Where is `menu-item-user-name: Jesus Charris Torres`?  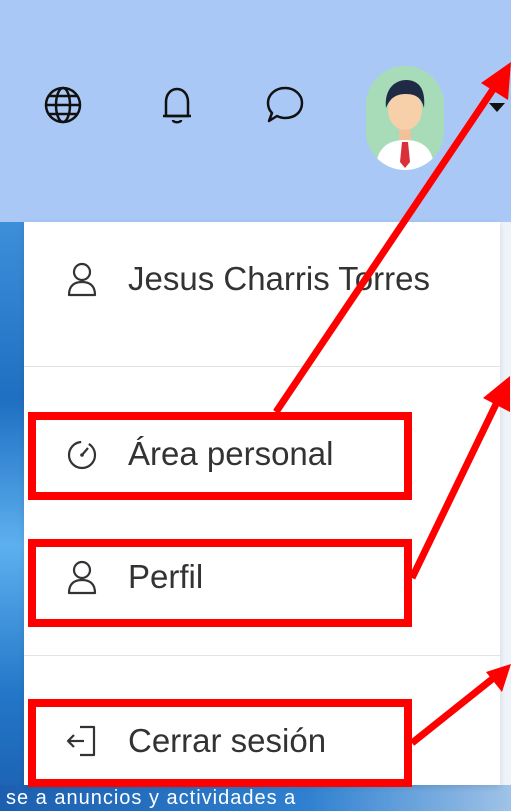
menu-item-user-name: Jesus Charris Torres is located at coordinates (262, 279).